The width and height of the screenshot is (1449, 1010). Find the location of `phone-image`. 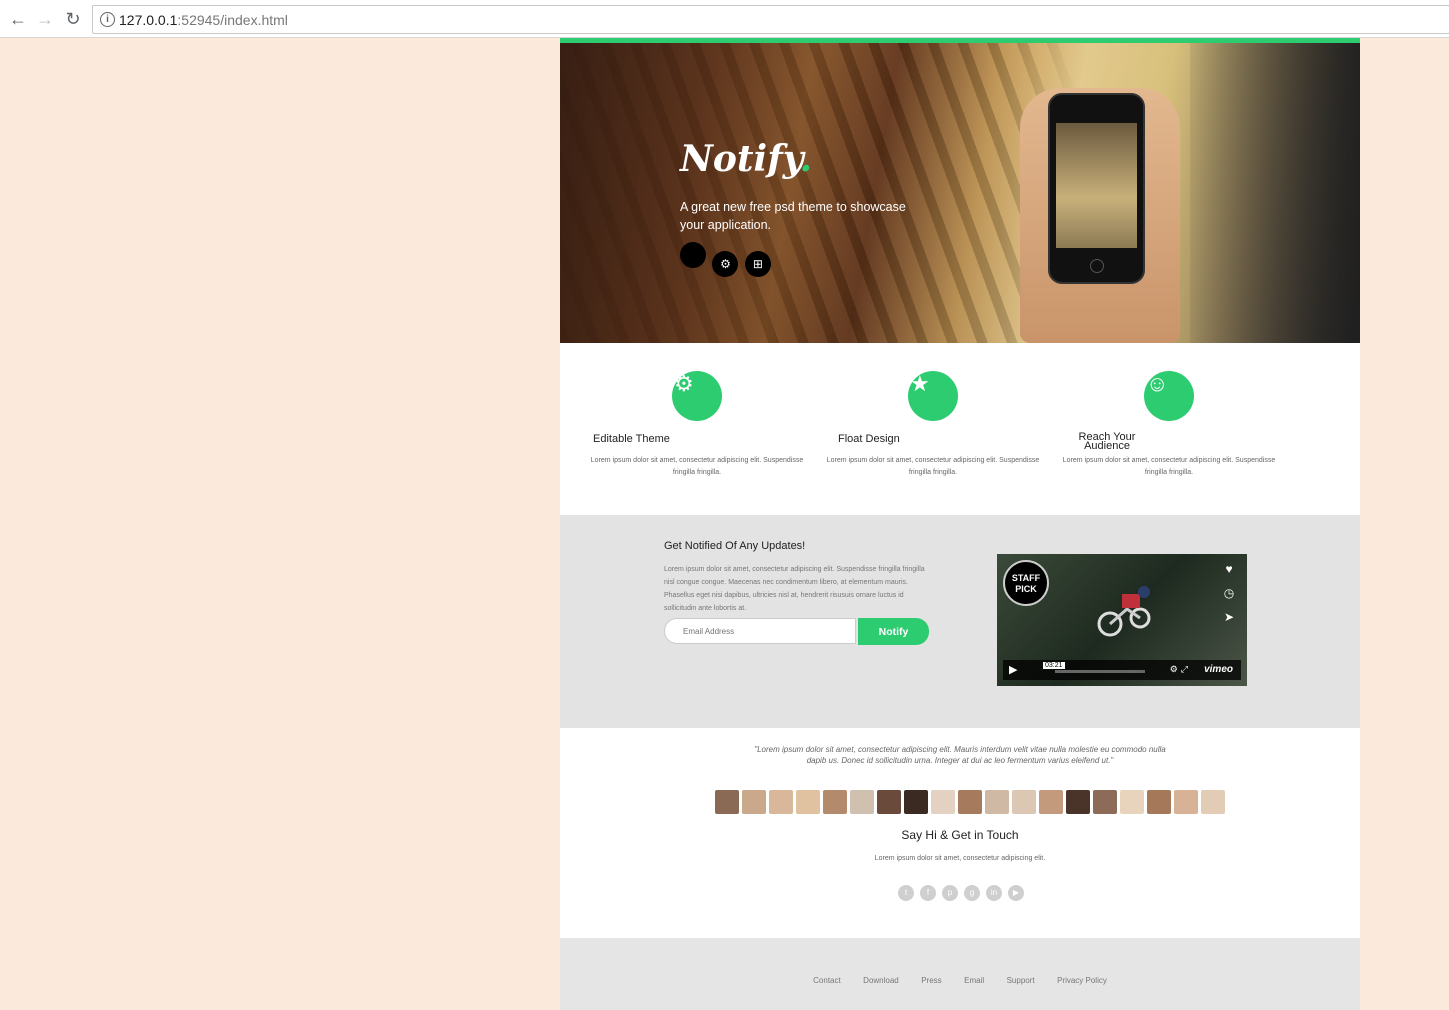

phone-image is located at coordinates (1096, 188).